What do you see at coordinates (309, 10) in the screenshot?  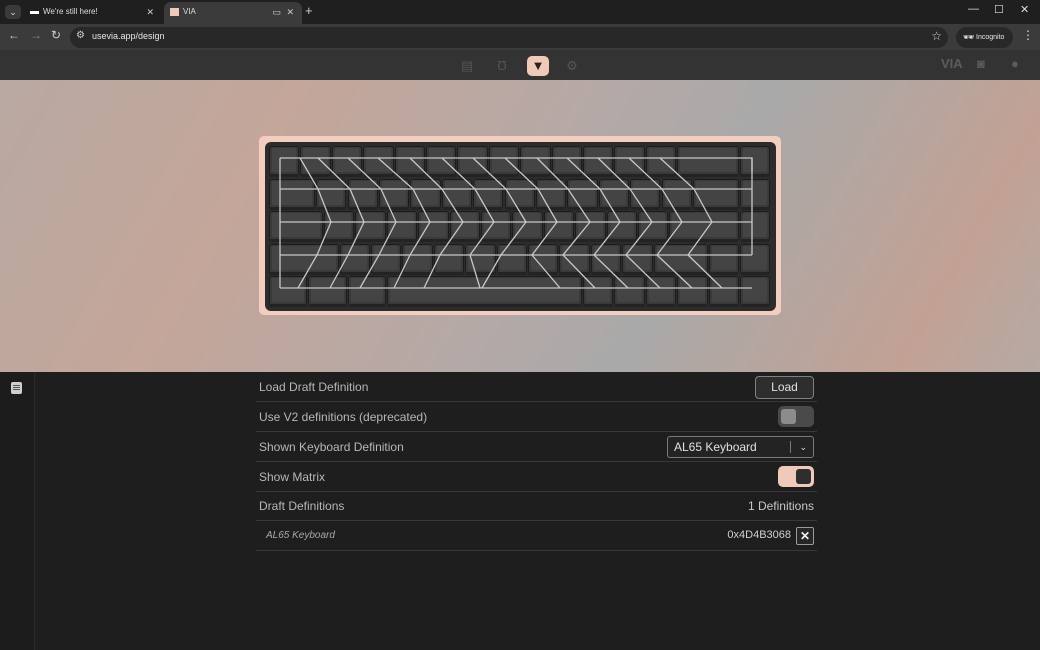 I see `new-tab-icon: +` at bounding box center [309, 10].